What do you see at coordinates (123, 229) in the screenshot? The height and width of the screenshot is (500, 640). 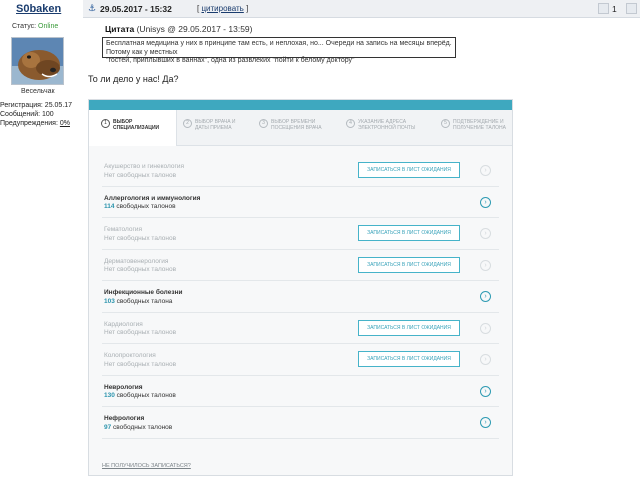 I see `specialization-name: Гематология` at bounding box center [123, 229].